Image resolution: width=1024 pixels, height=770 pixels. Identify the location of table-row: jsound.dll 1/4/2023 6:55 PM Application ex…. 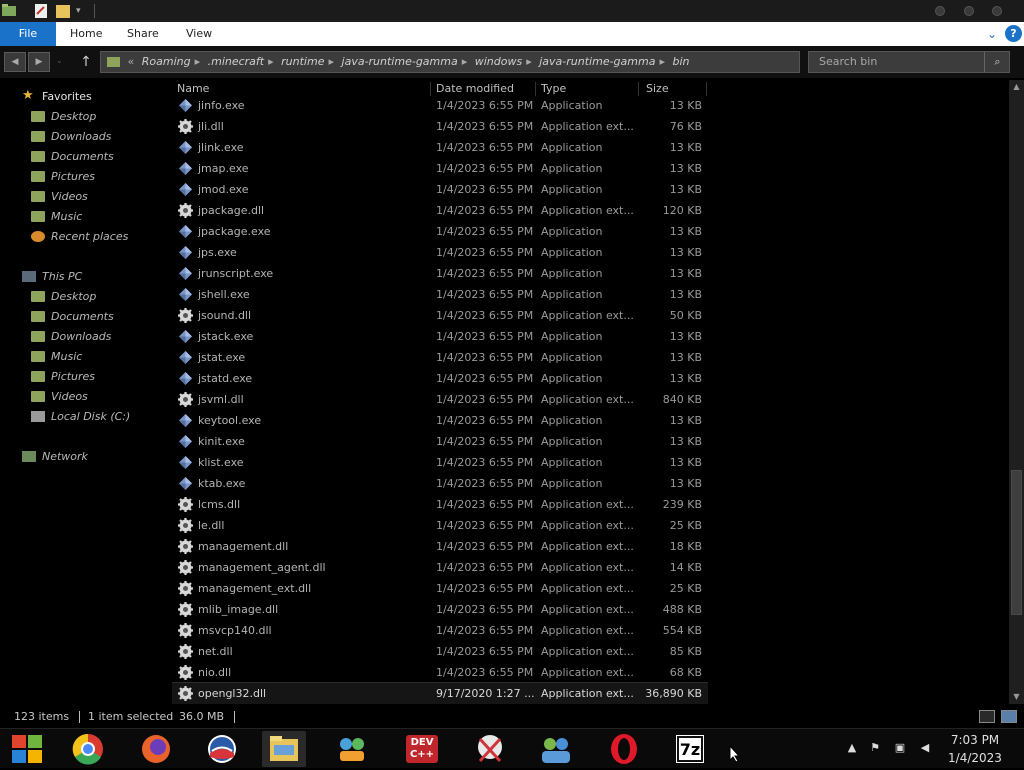
(440, 315).